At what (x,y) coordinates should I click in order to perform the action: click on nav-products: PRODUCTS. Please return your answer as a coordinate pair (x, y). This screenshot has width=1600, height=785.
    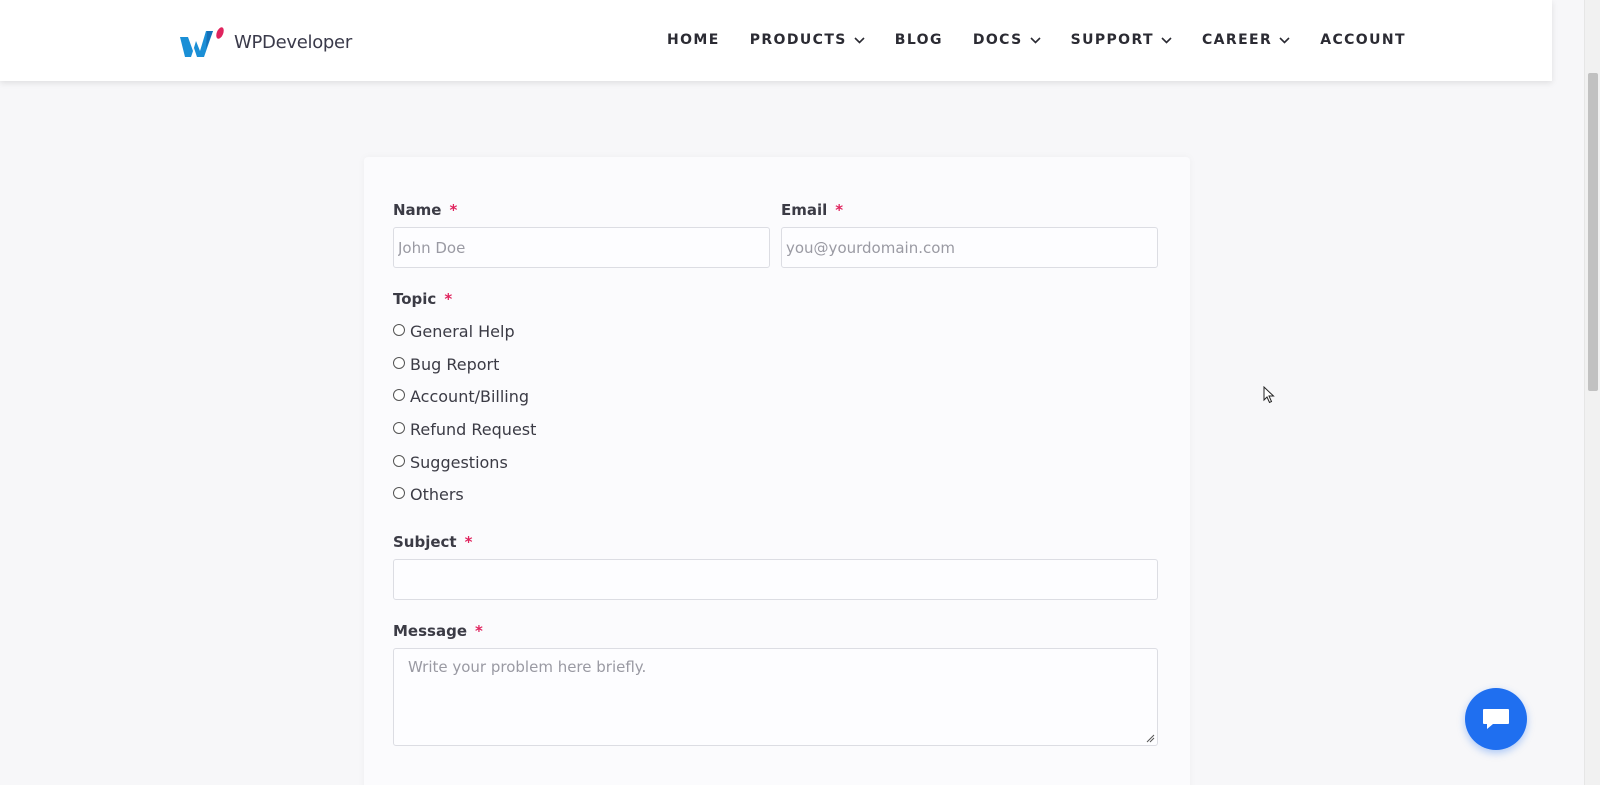
    Looking at the image, I should click on (807, 40).